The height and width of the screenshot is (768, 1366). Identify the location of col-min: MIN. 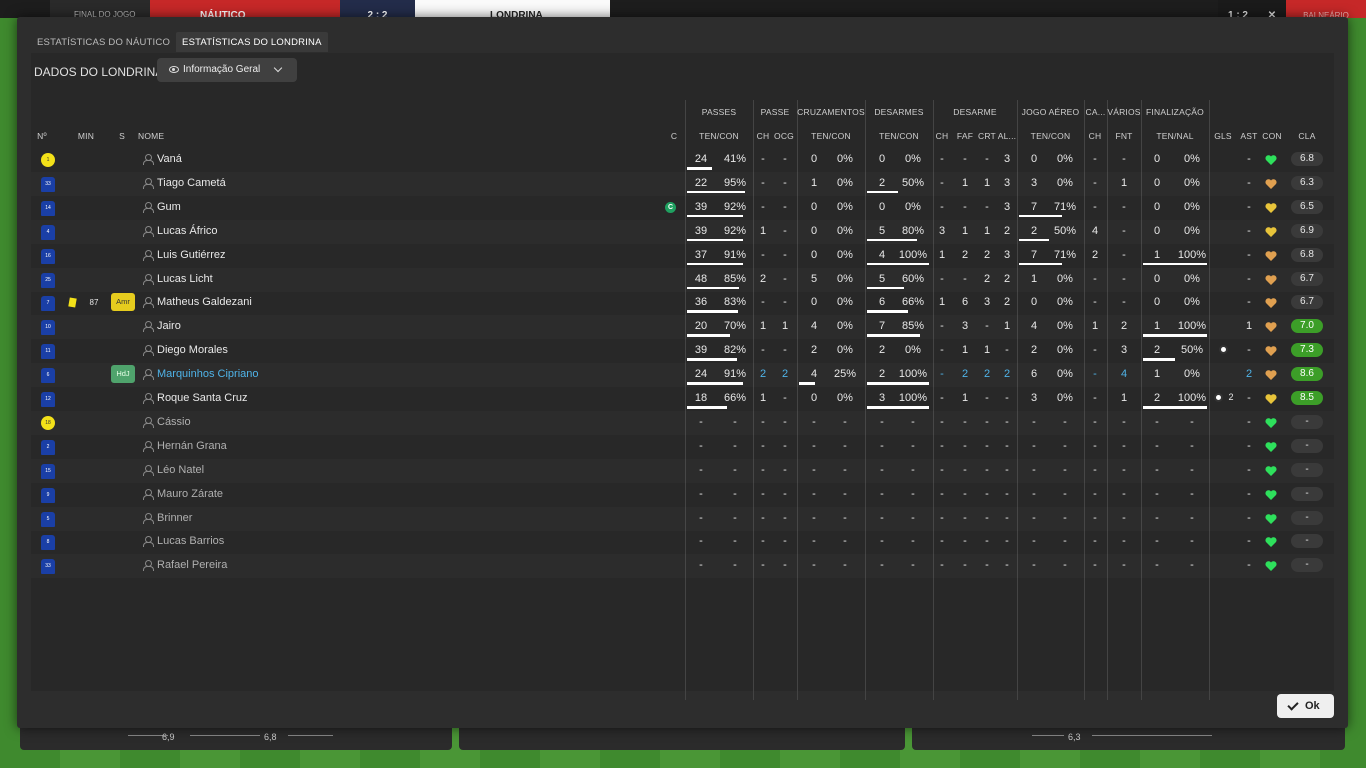
(86, 136).